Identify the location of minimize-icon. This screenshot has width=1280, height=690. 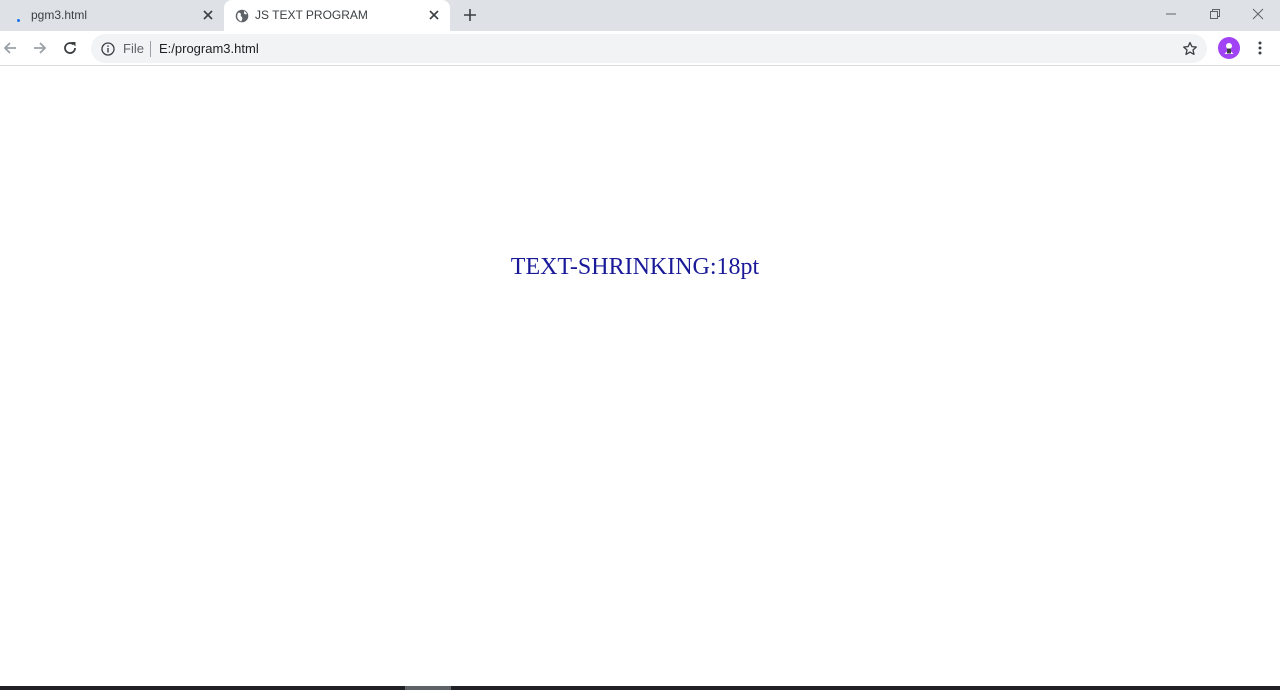
(1171, 14).